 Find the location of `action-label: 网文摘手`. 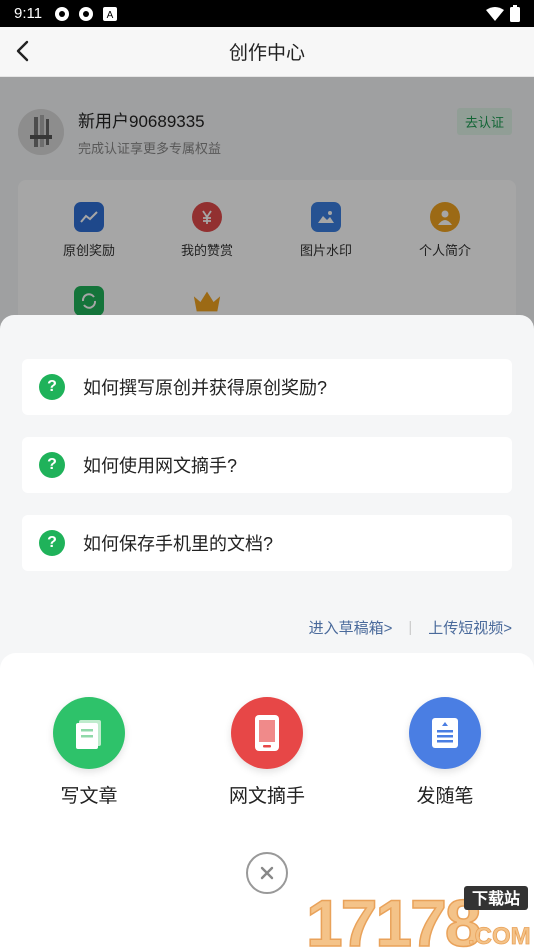

action-label: 网文摘手 is located at coordinates (266, 796).